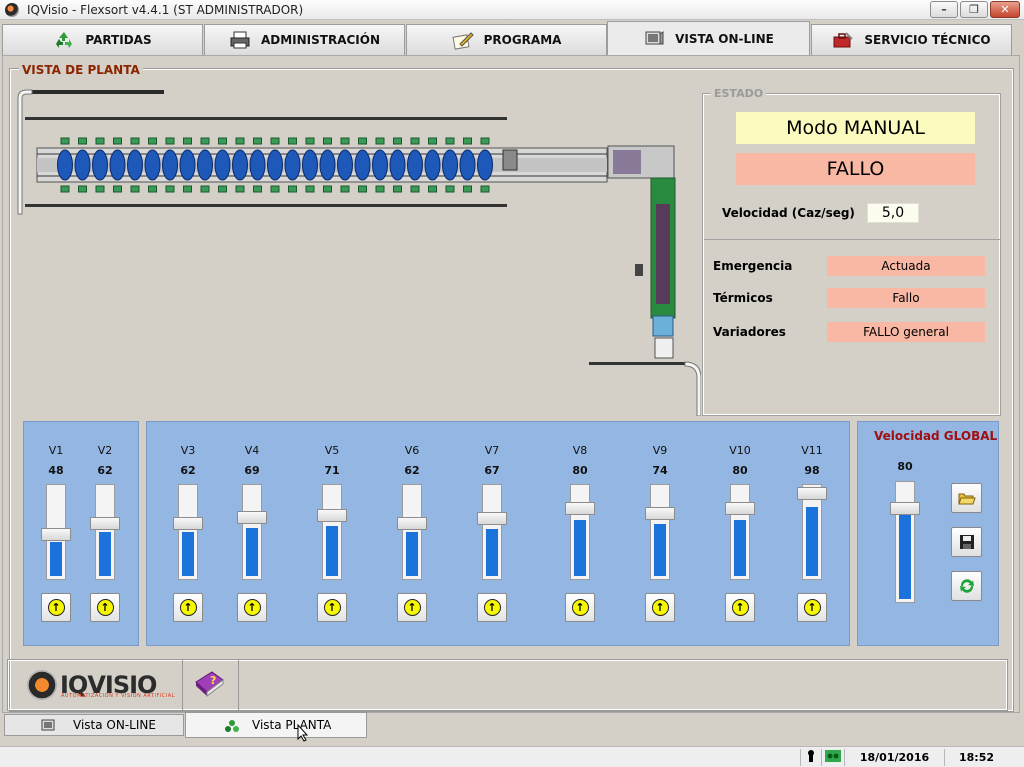 The image size is (1024, 767). Describe the element at coordinates (232, 726) in the screenshot. I see `recycle-icon` at that location.